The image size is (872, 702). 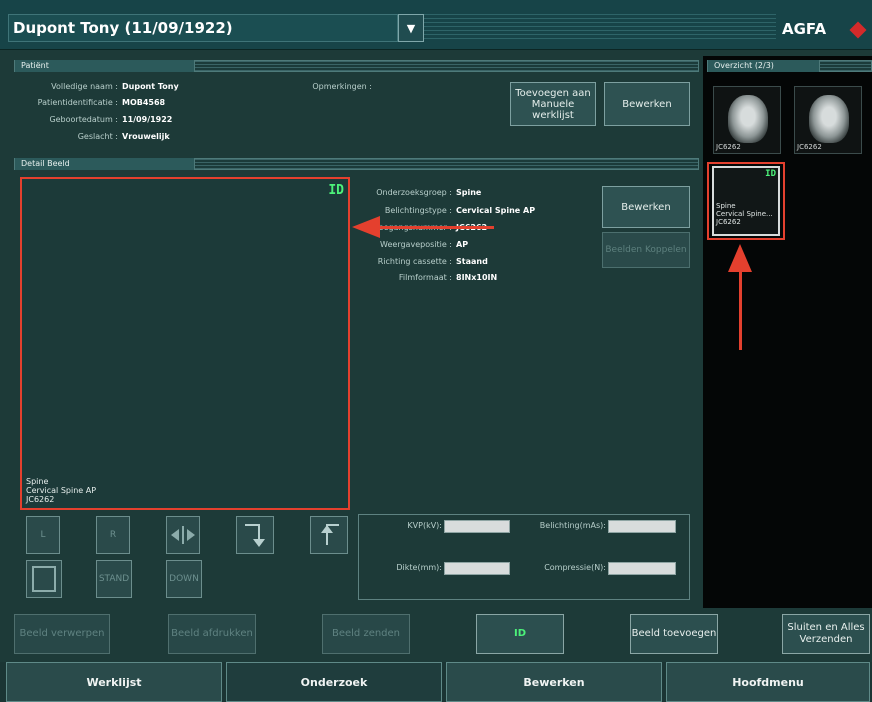 What do you see at coordinates (414, 261) in the screenshot?
I see `cassette-direction-label: Richting cassette :` at bounding box center [414, 261].